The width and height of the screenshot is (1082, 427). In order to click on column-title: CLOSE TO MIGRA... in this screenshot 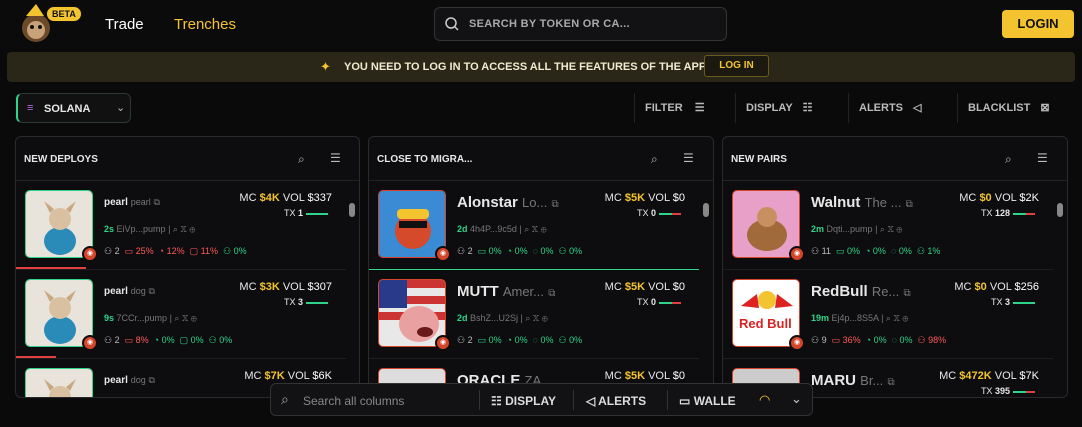, I will do `click(425, 159)`.